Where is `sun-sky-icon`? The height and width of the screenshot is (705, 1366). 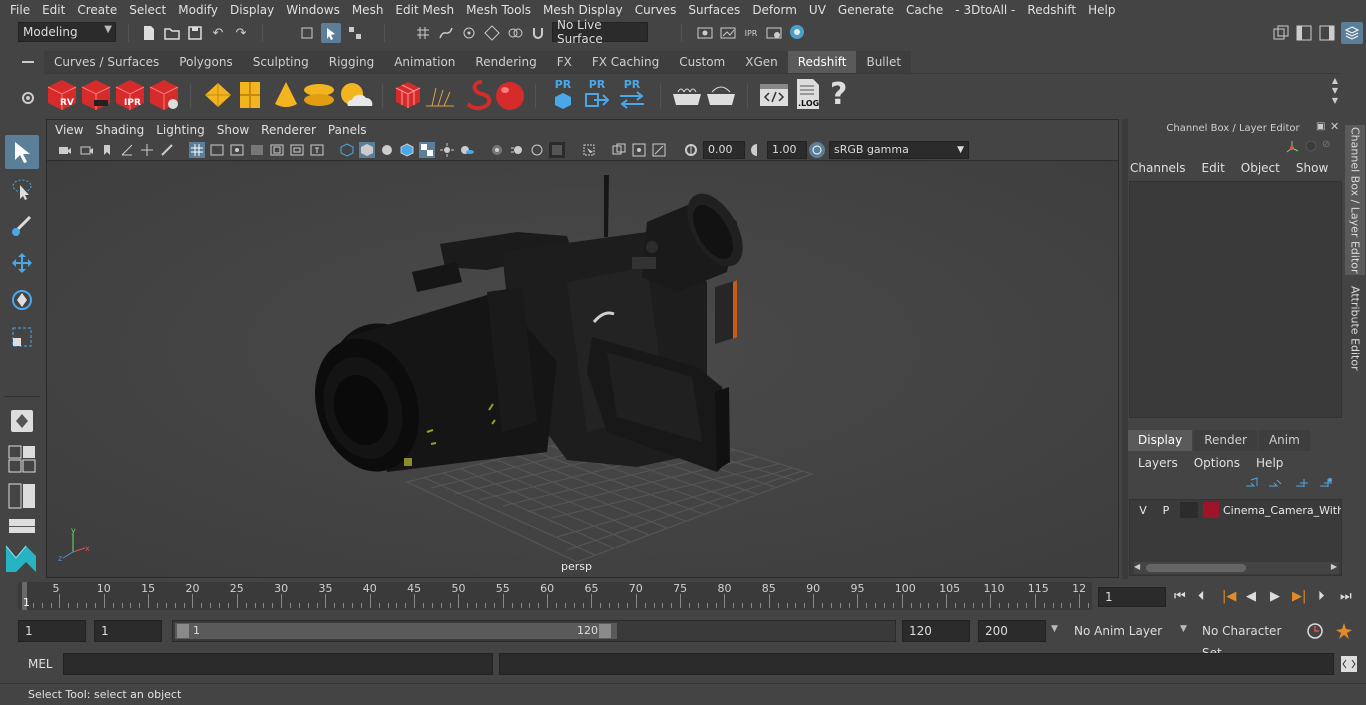 sun-sky-icon is located at coordinates (356, 96).